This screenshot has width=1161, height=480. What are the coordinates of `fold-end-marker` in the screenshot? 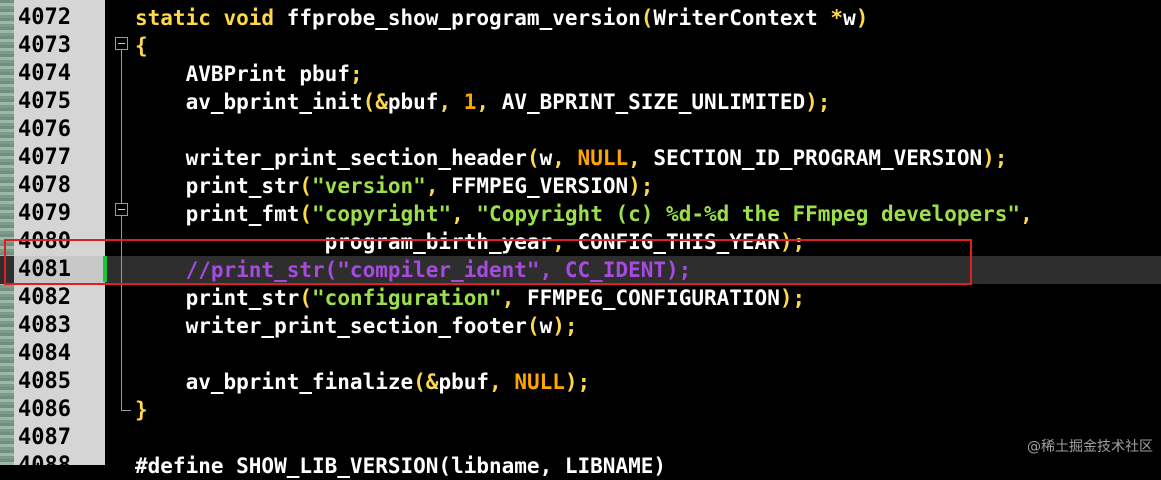 It's located at (126, 410).